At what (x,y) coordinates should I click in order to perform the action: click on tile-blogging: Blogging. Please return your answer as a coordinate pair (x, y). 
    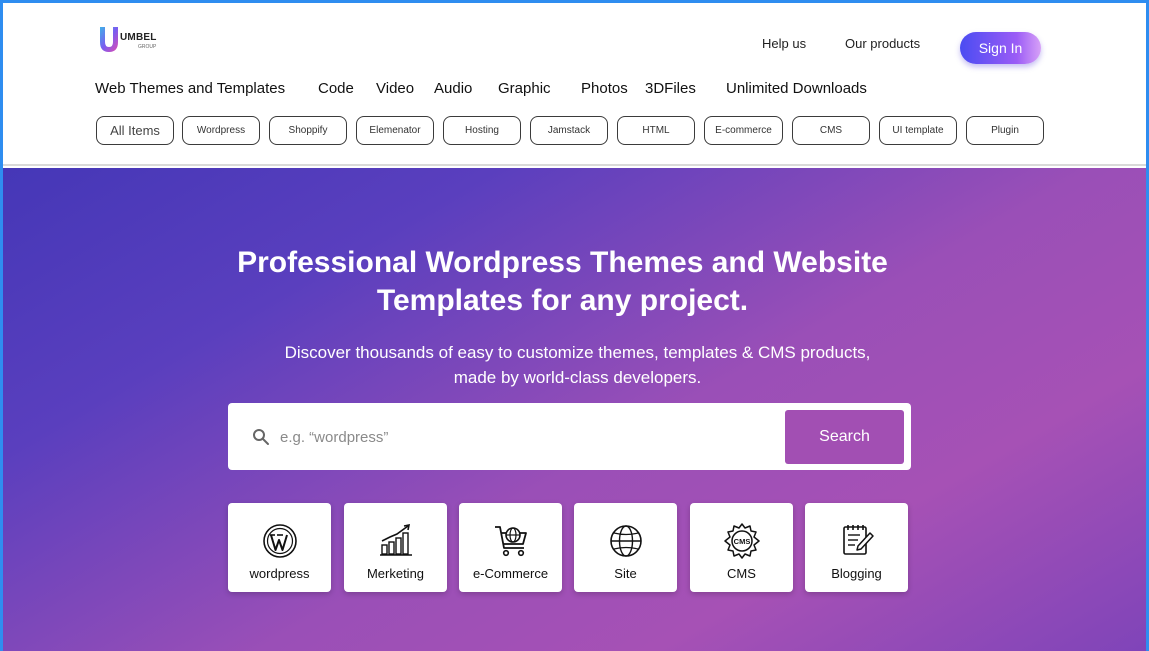
    Looking at the image, I should click on (856, 547).